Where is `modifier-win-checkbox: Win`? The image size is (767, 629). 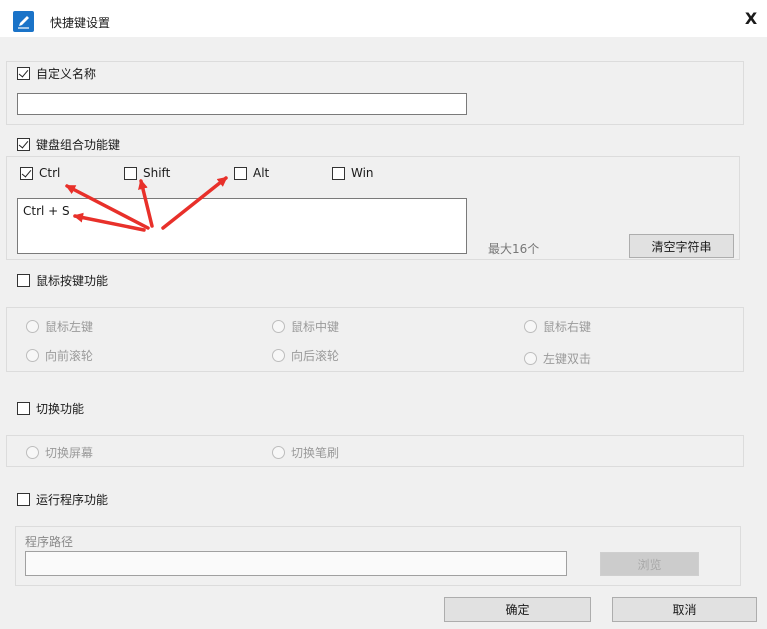
modifier-win-checkbox: Win is located at coordinates (353, 173).